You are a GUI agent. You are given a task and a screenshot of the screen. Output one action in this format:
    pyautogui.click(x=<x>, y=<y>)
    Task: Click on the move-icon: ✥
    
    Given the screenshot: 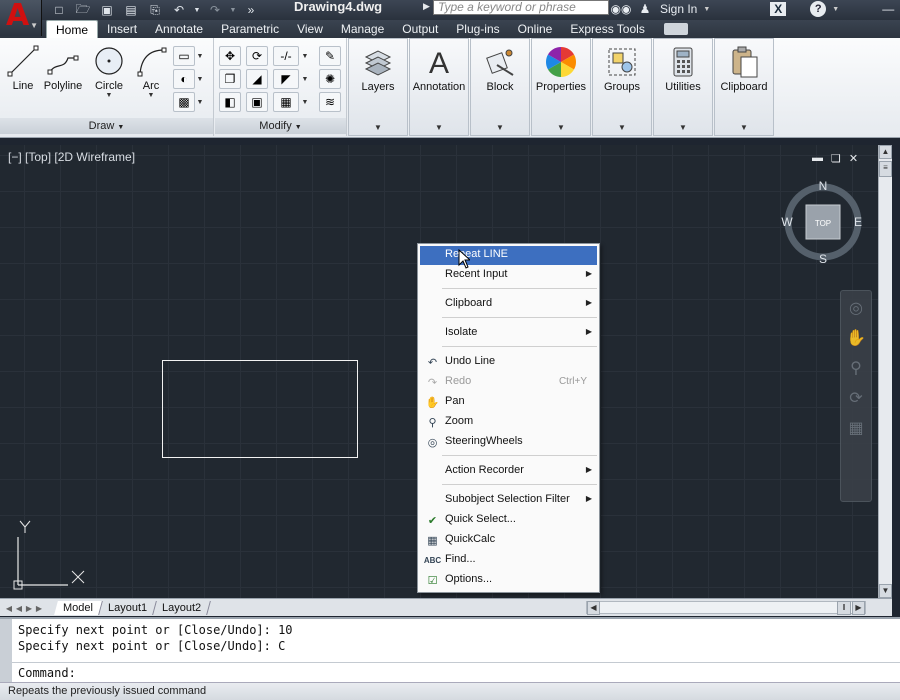 What is the action you would take?
    pyautogui.click(x=230, y=56)
    